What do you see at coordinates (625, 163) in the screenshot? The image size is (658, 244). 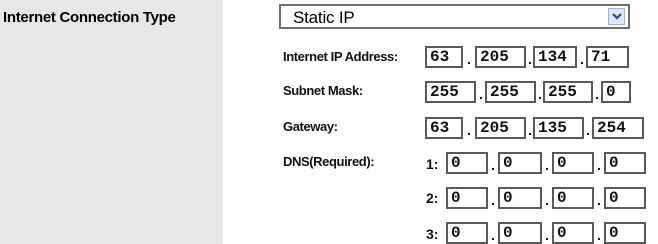 I see `dns-1-octet-4: 0` at bounding box center [625, 163].